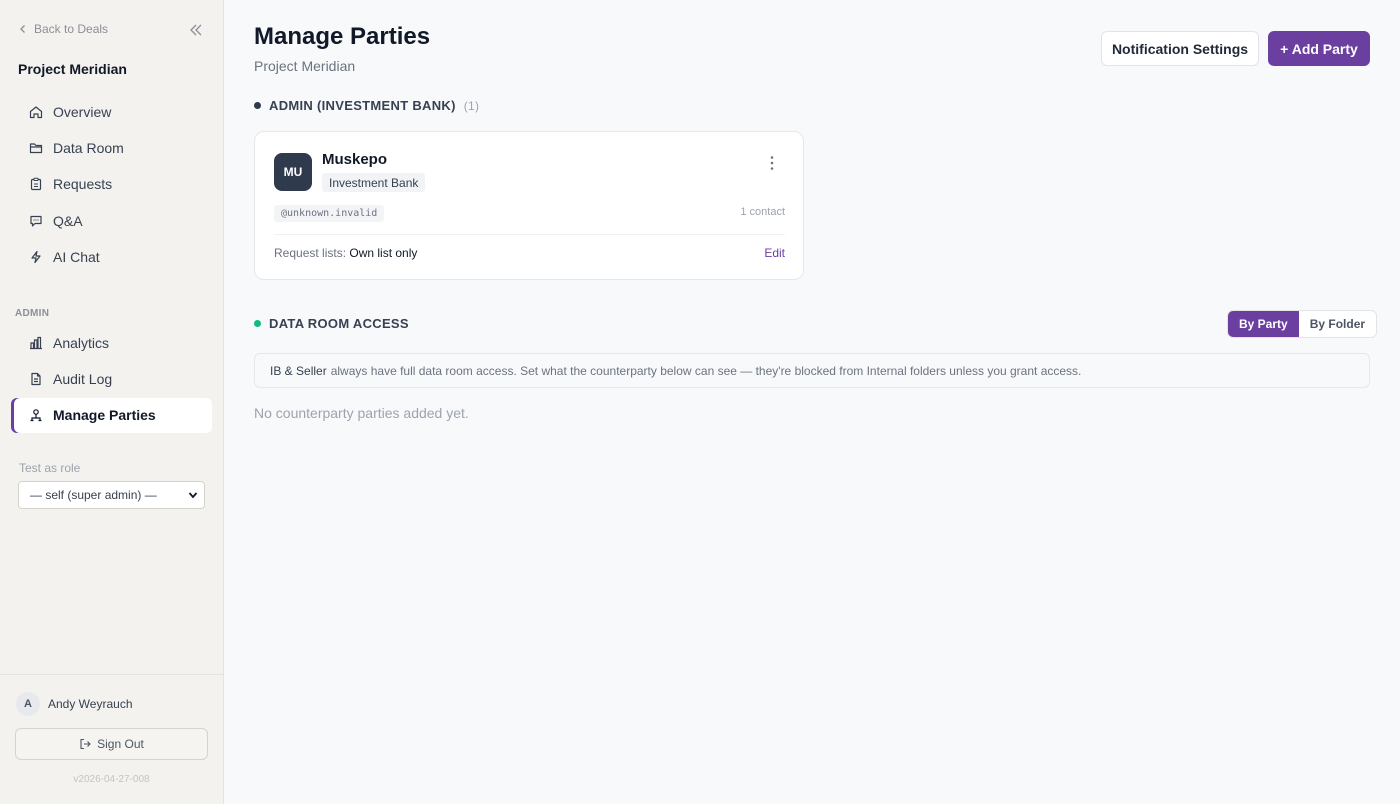  I want to click on role-select-value: — self (super admin) —, so click(93, 495).